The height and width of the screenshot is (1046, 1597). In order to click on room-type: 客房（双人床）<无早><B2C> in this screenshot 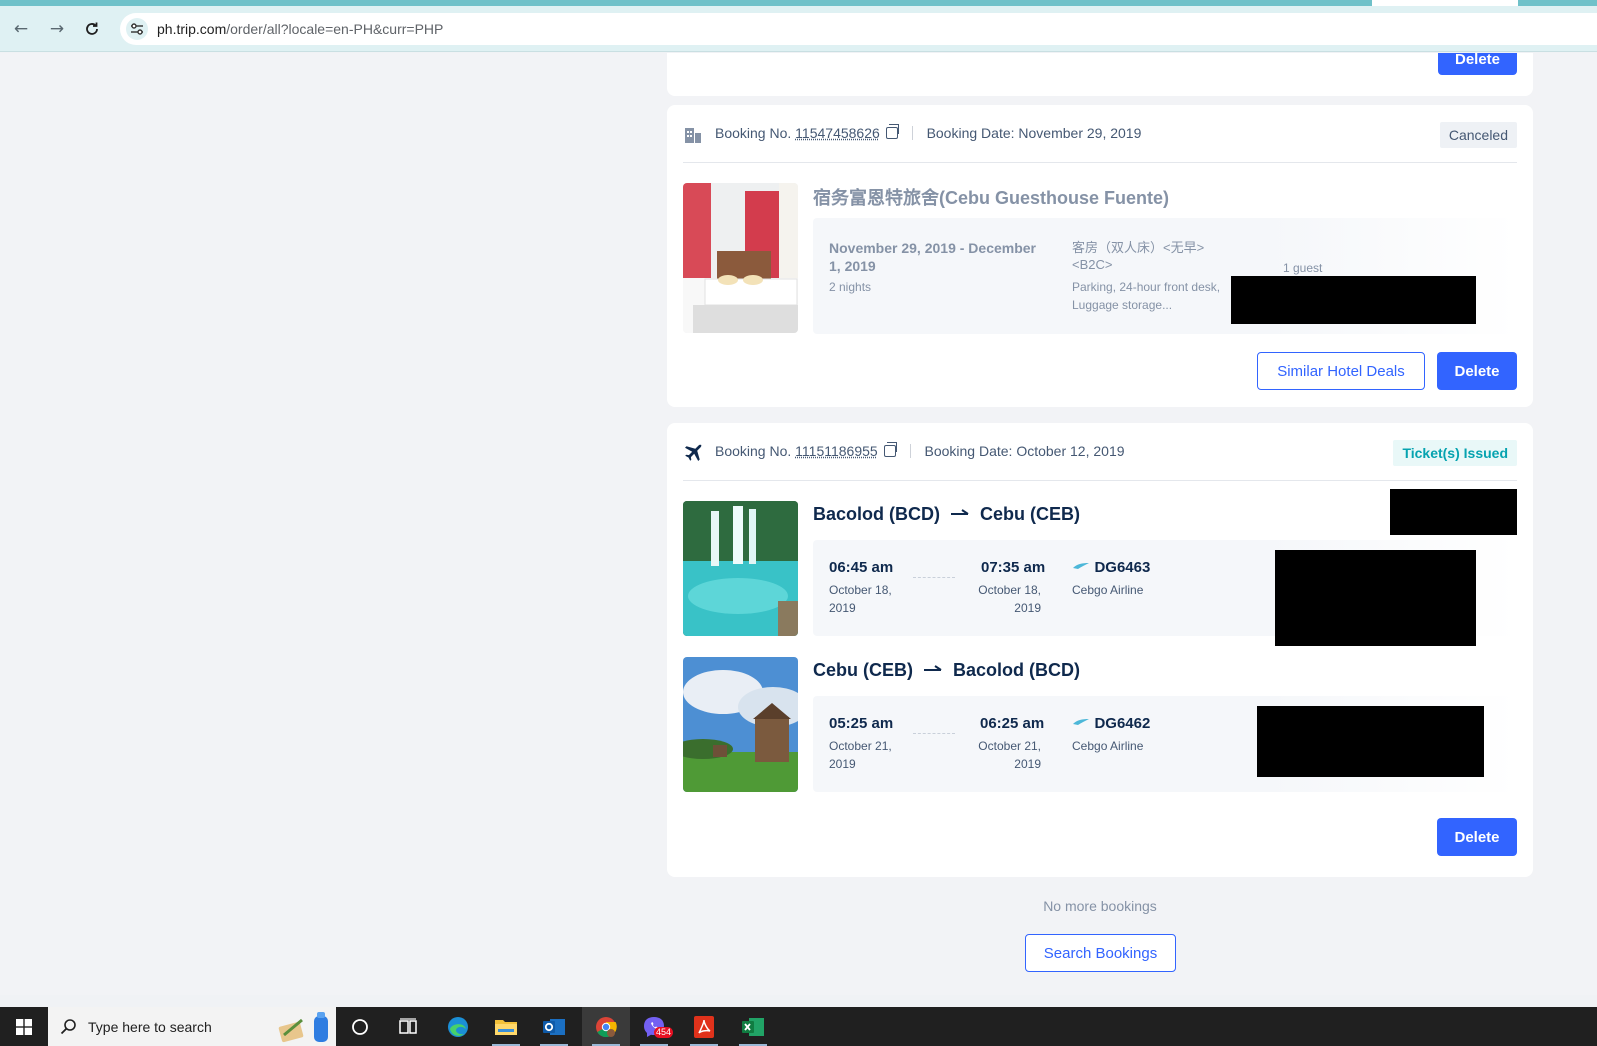, I will do `click(1138, 256)`.